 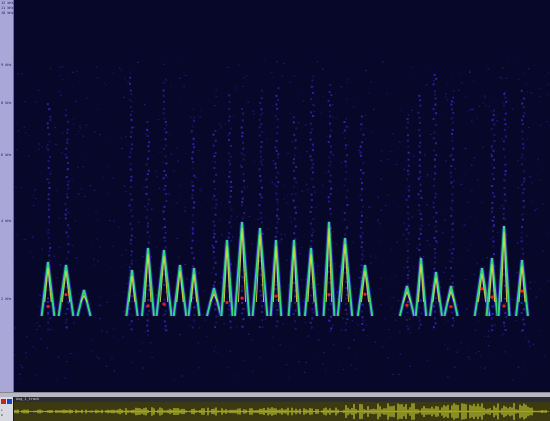 I want to click on waveform-image, so click(x=282, y=411).